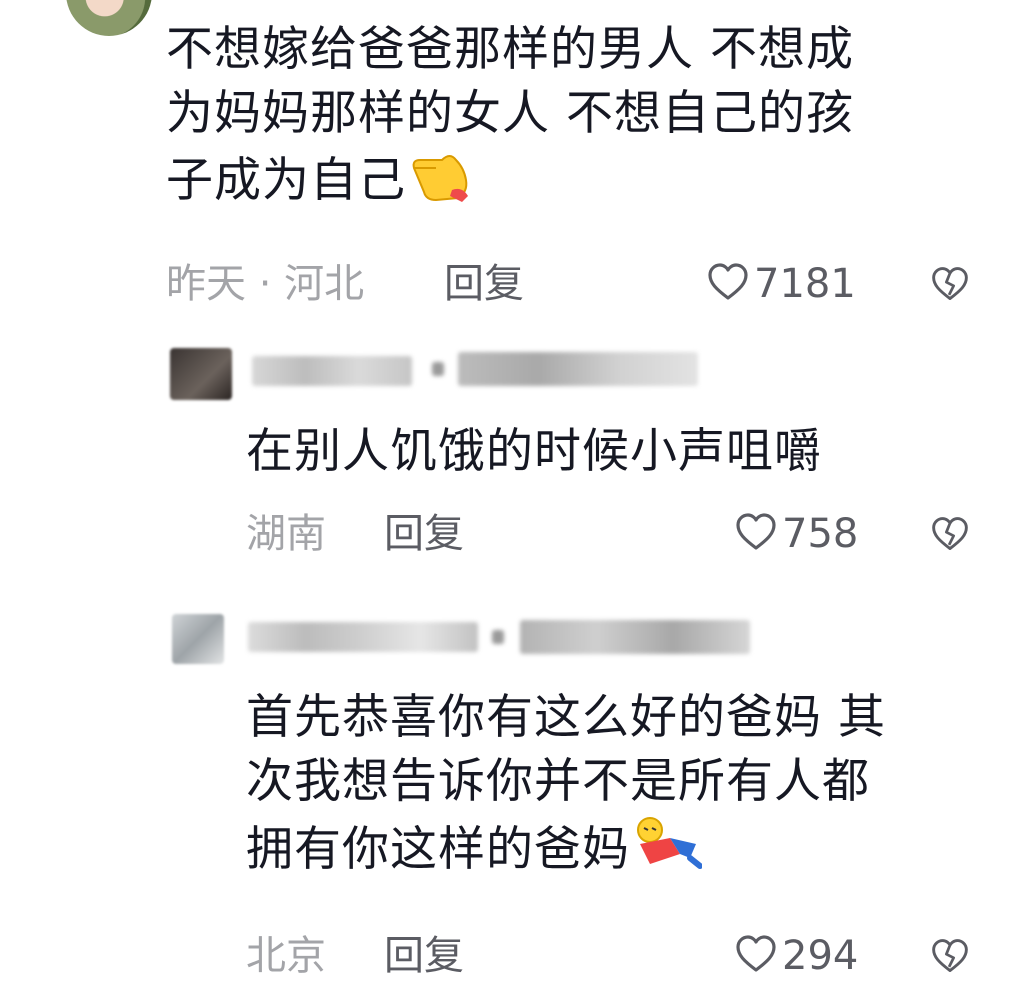 This screenshot has height=1005, width=1024. Describe the element at coordinates (109, 18) in the screenshot. I see `avatar` at that location.